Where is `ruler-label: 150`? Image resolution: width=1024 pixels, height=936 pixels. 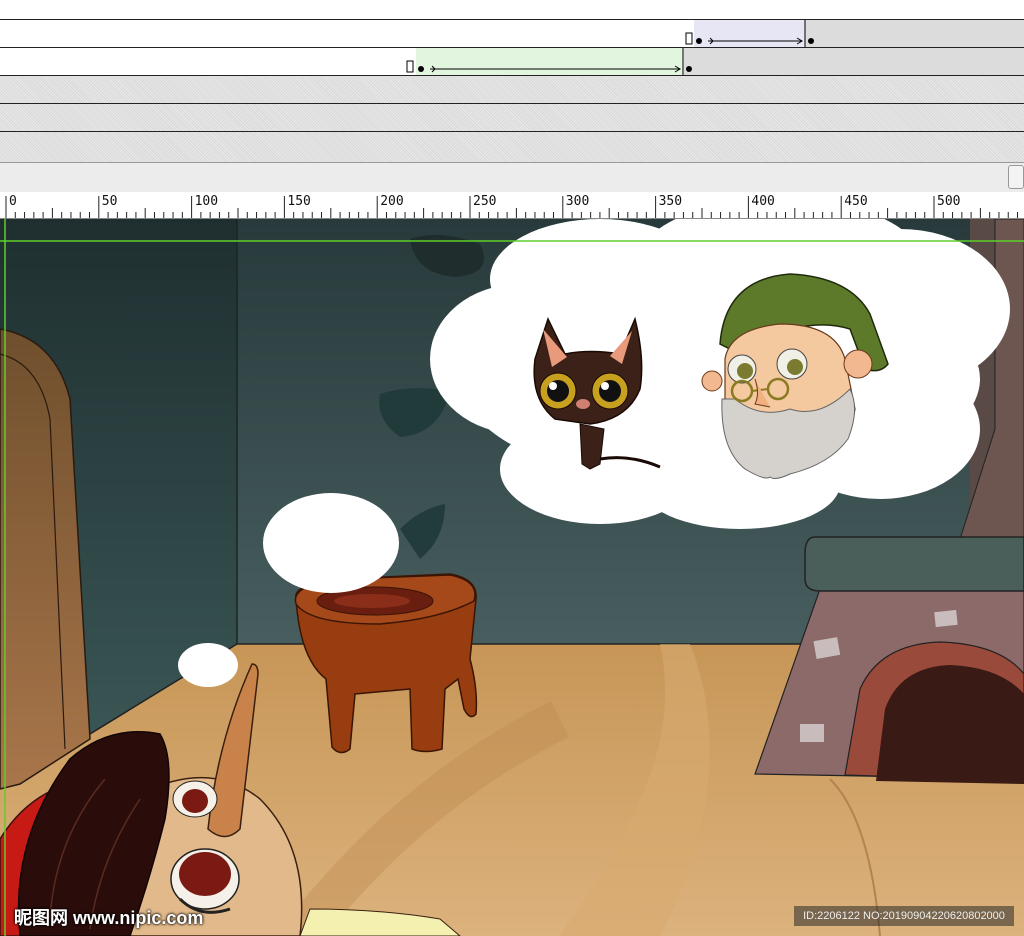
ruler-label: 150 is located at coordinates (299, 201).